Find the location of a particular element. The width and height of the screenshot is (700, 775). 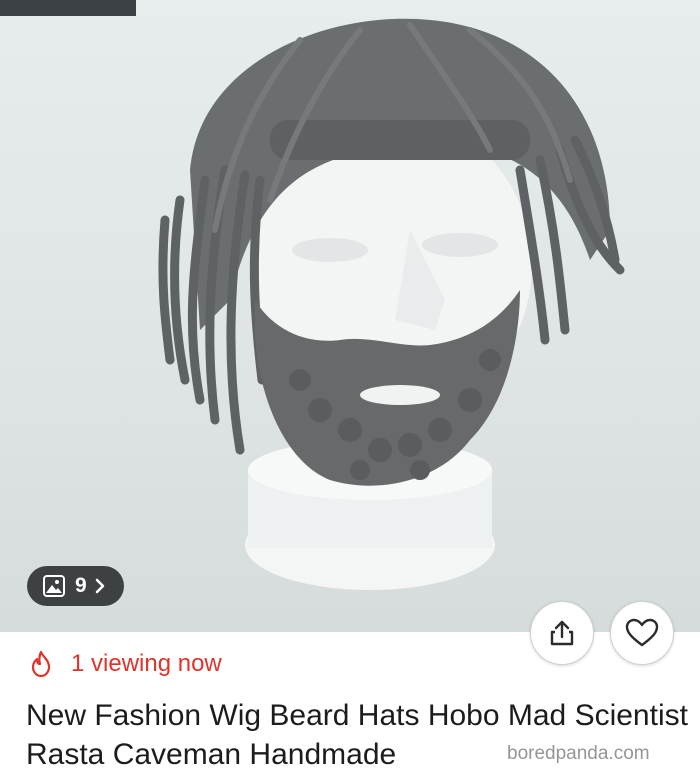

gallery-count: 9 is located at coordinates (81, 585).